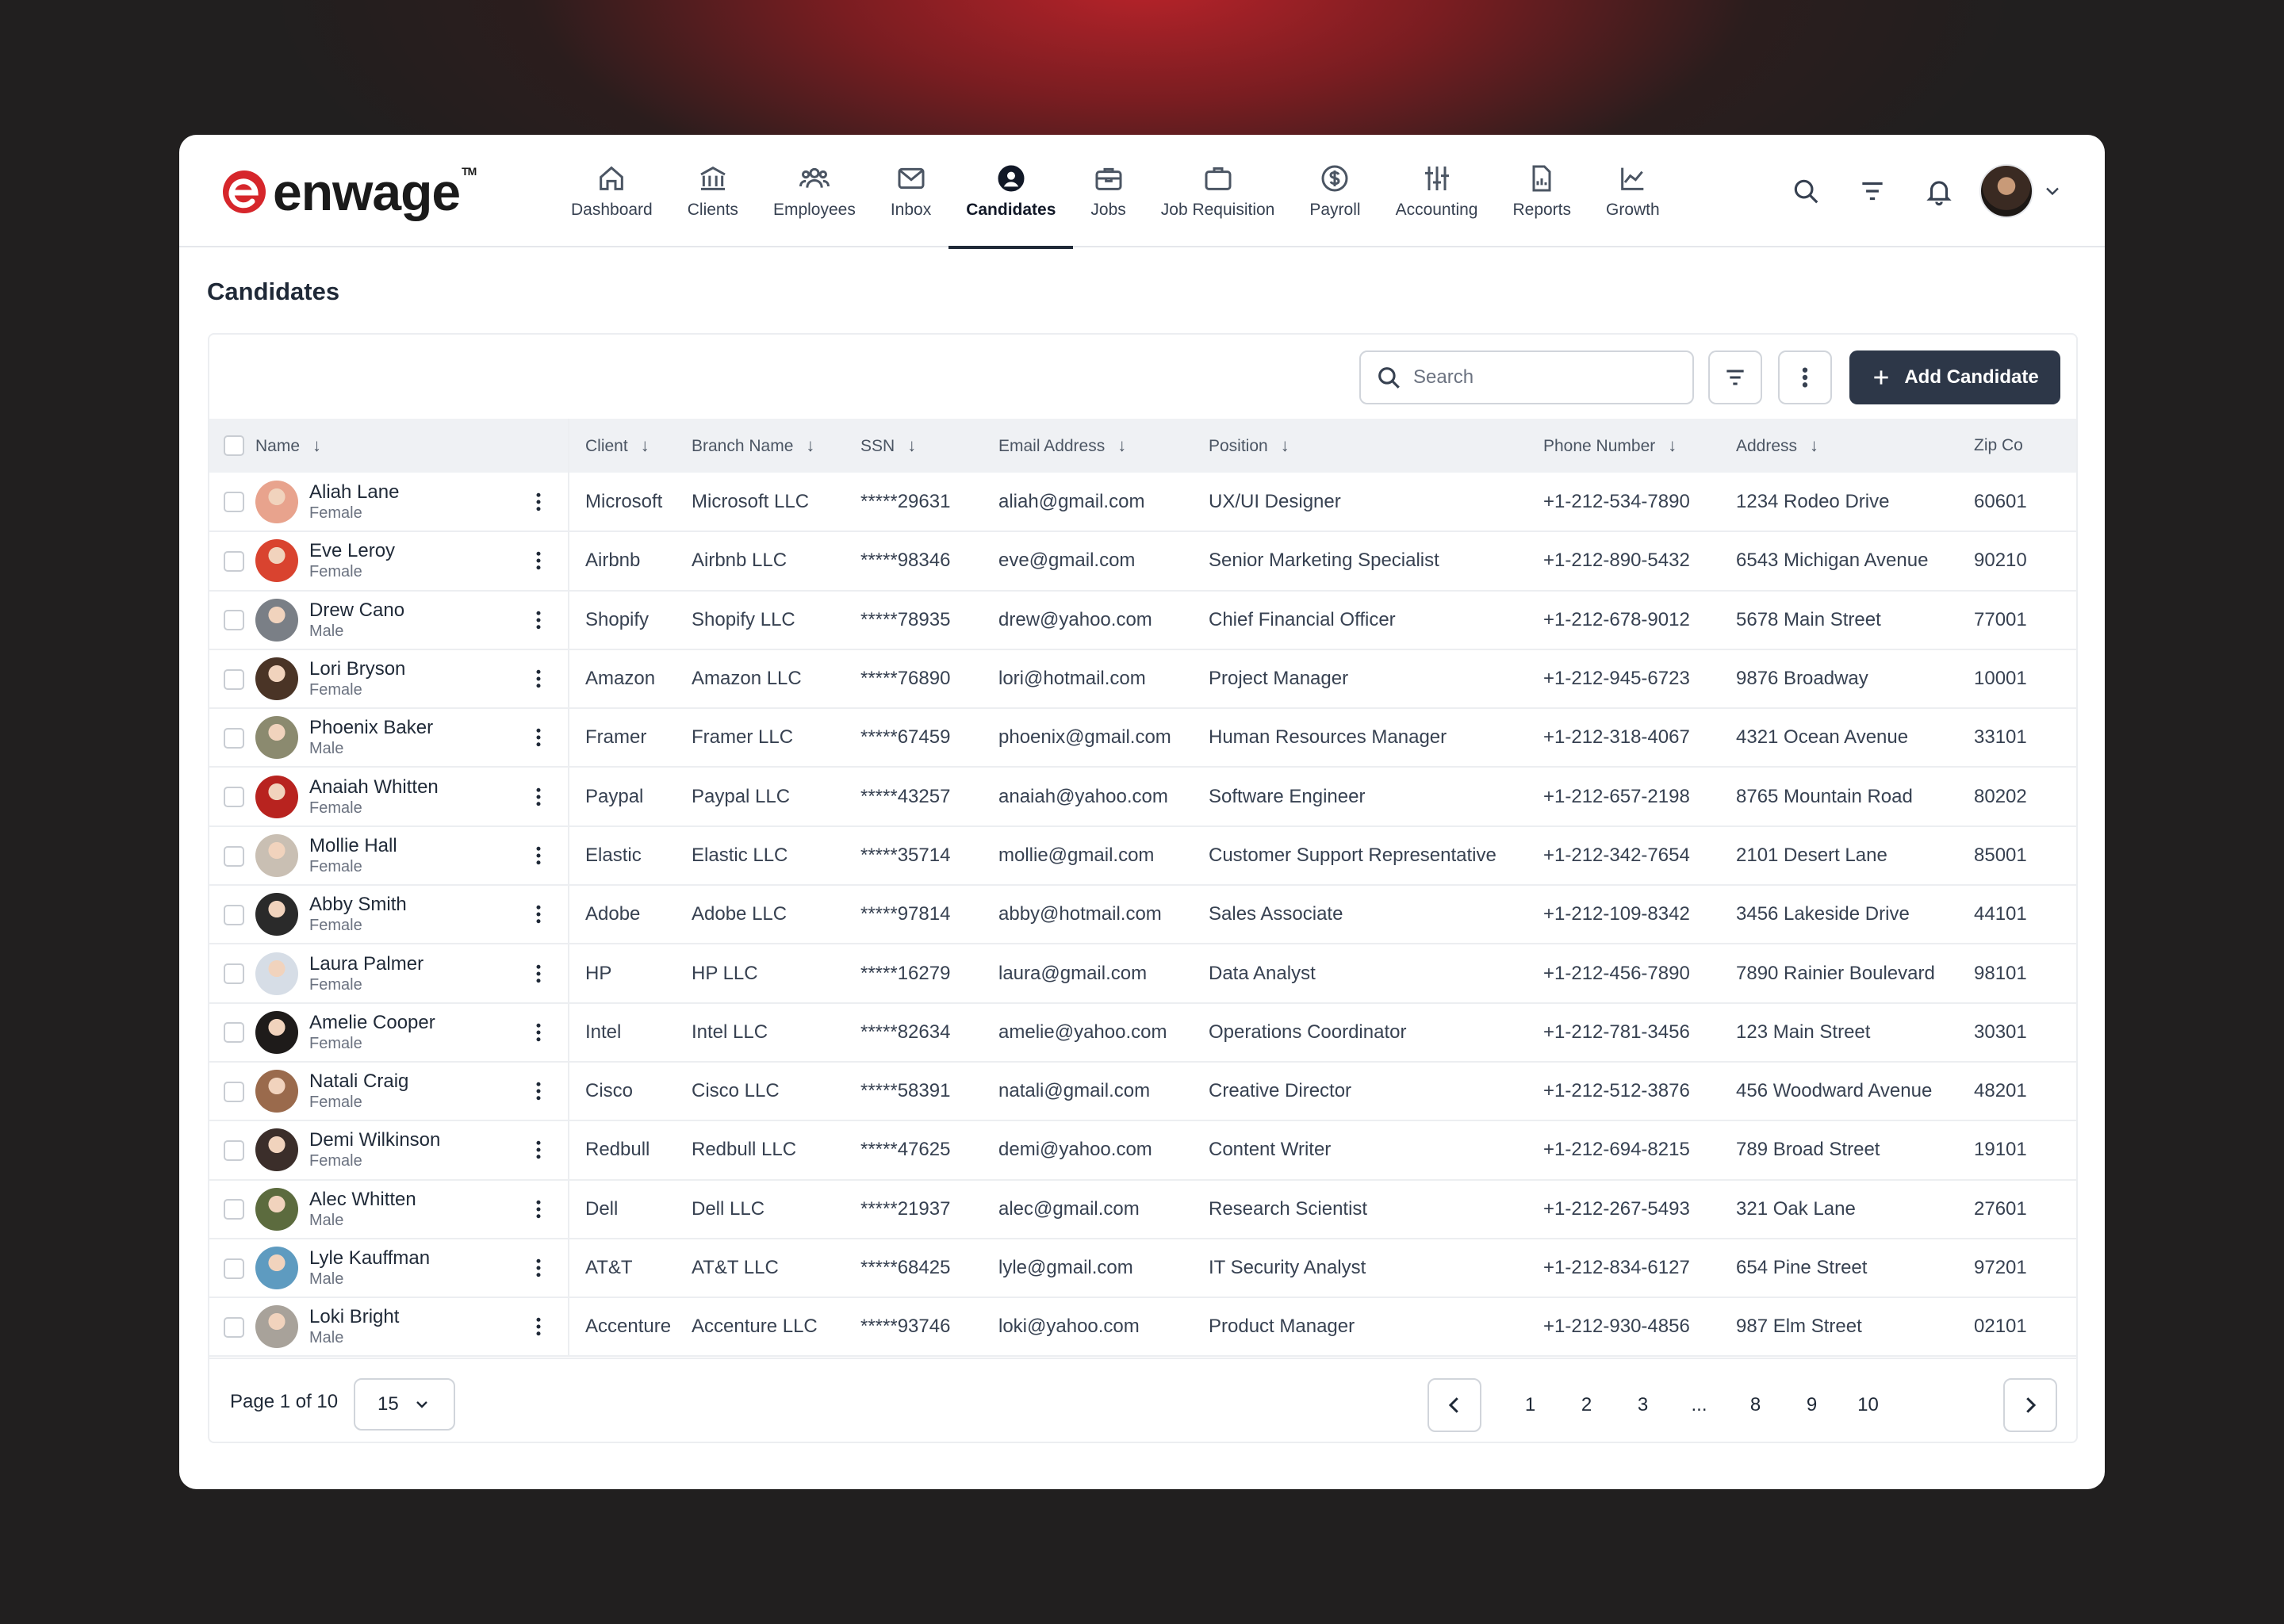  What do you see at coordinates (713, 191) in the screenshot?
I see `nav-item-clients: Clients` at bounding box center [713, 191].